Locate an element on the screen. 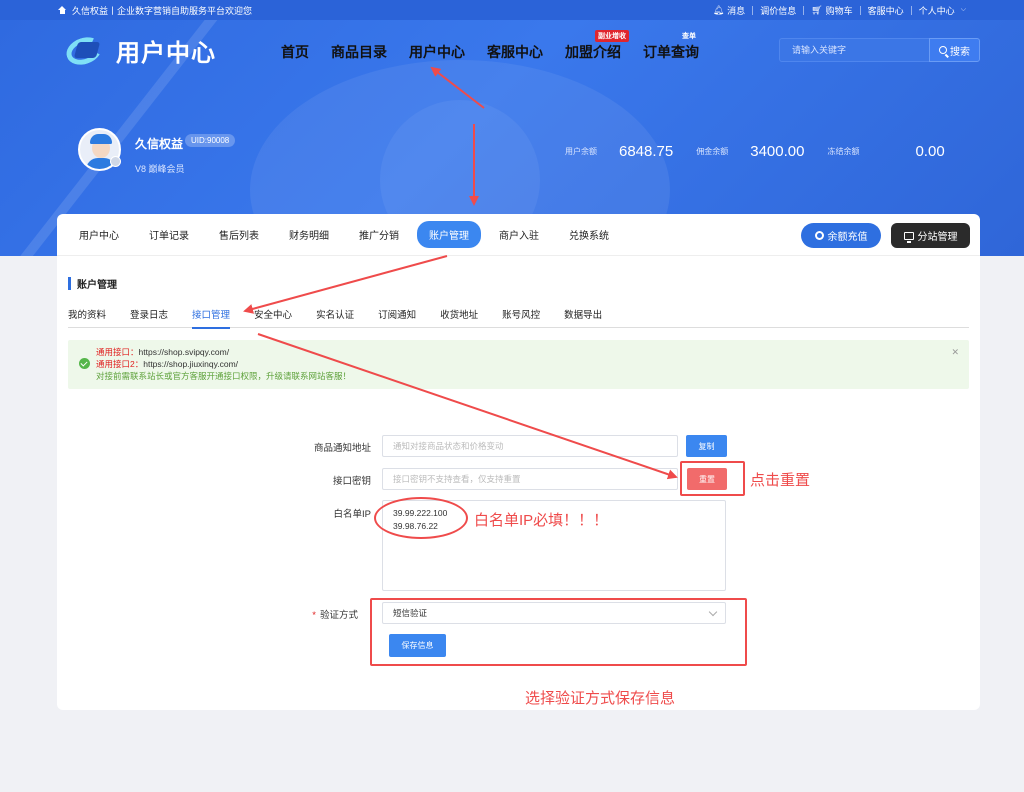  branch-manage-button: 分站管理 is located at coordinates (930, 235).